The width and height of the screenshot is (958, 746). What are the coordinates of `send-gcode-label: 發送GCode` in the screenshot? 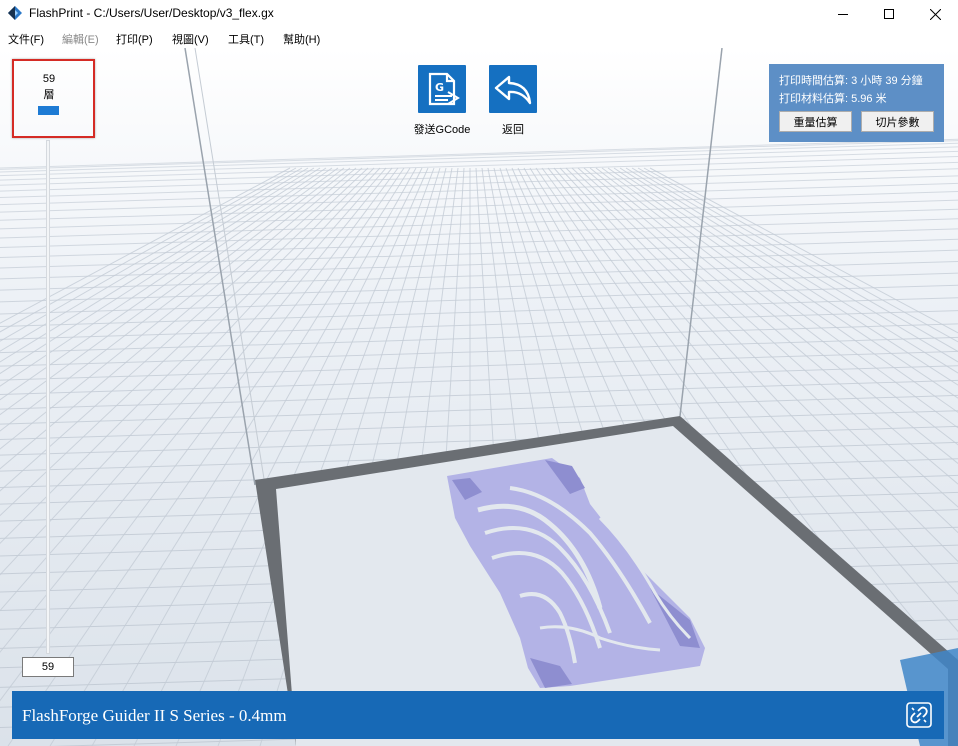 It's located at (442, 130).